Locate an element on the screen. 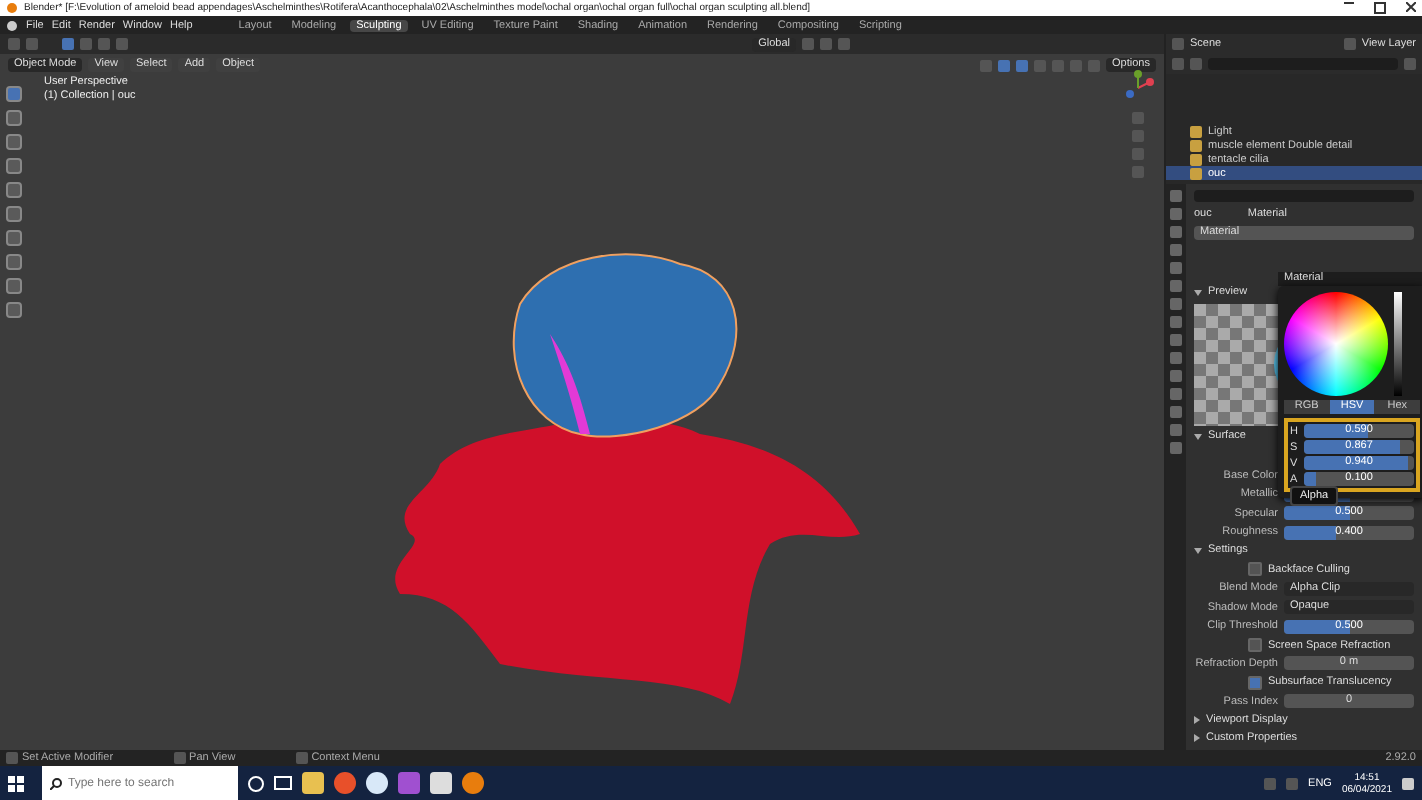 The height and width of the screenshot is (800, 1422). photos-icon is located at coordinates (441, 783).